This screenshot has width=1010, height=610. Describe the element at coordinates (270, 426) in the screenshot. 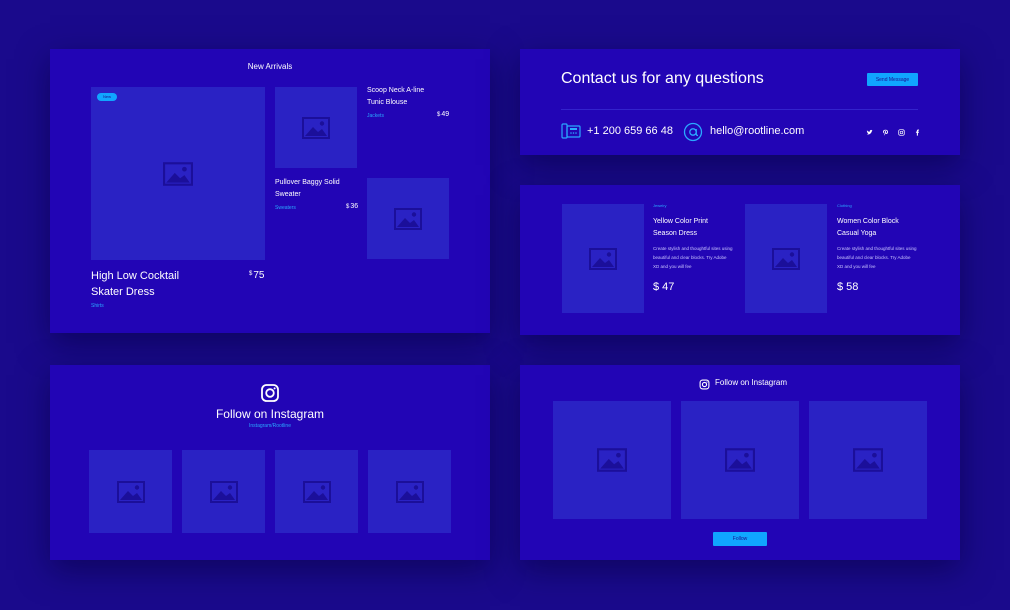

I see `instagram-handle: Instagram/Rootline` at that location.